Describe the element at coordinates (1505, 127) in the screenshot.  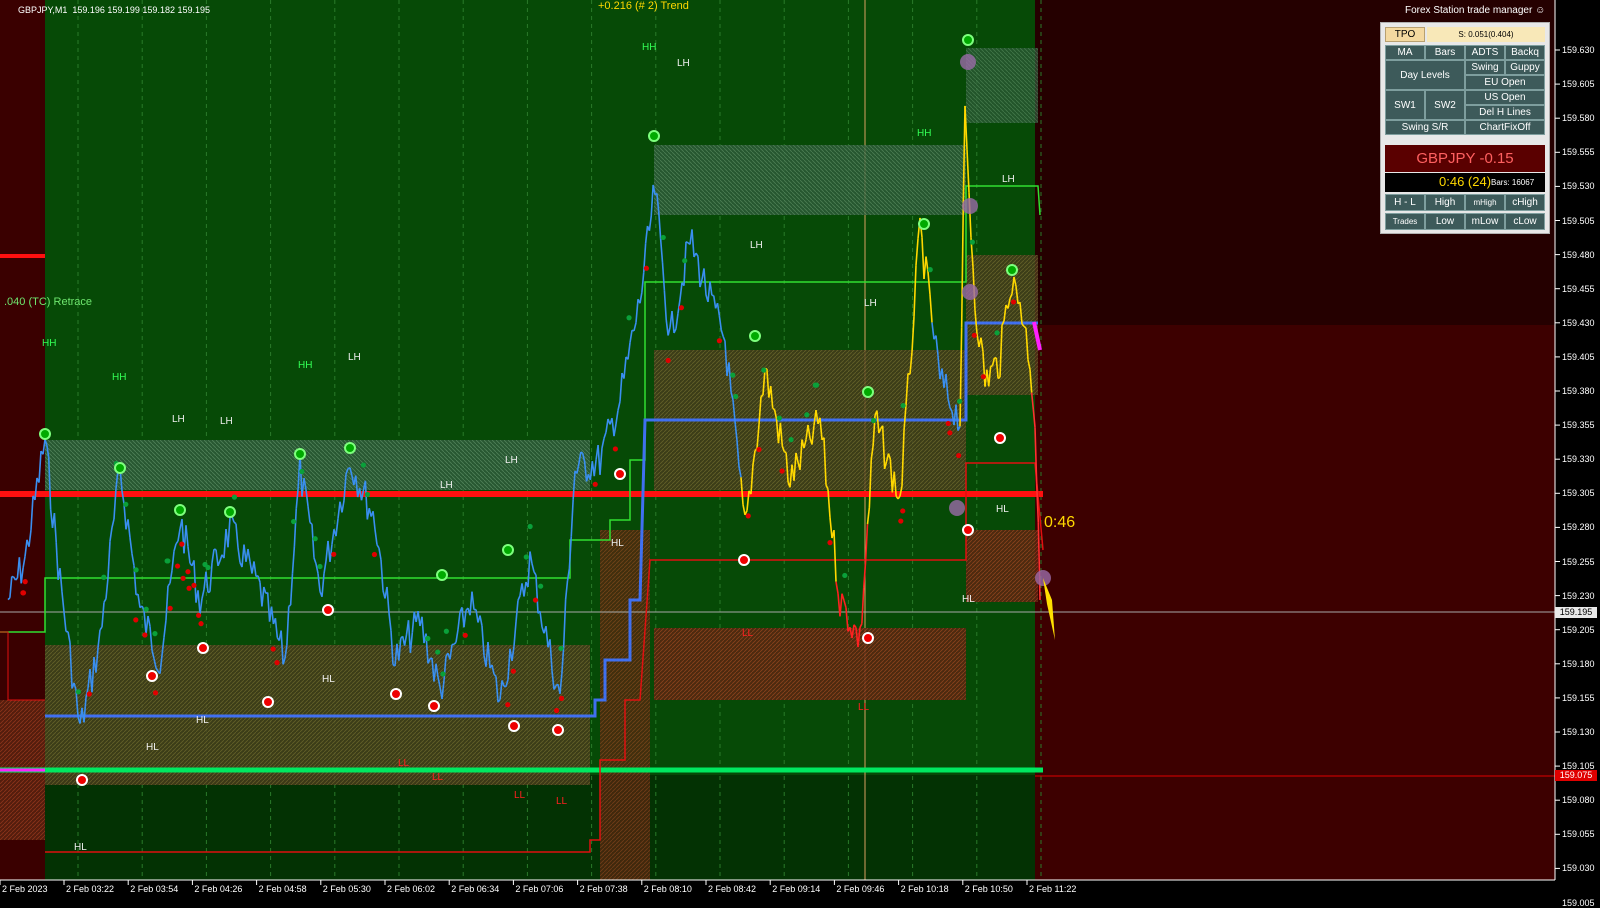
I see `chartfixoff-button: ChartFixOff` at that location.